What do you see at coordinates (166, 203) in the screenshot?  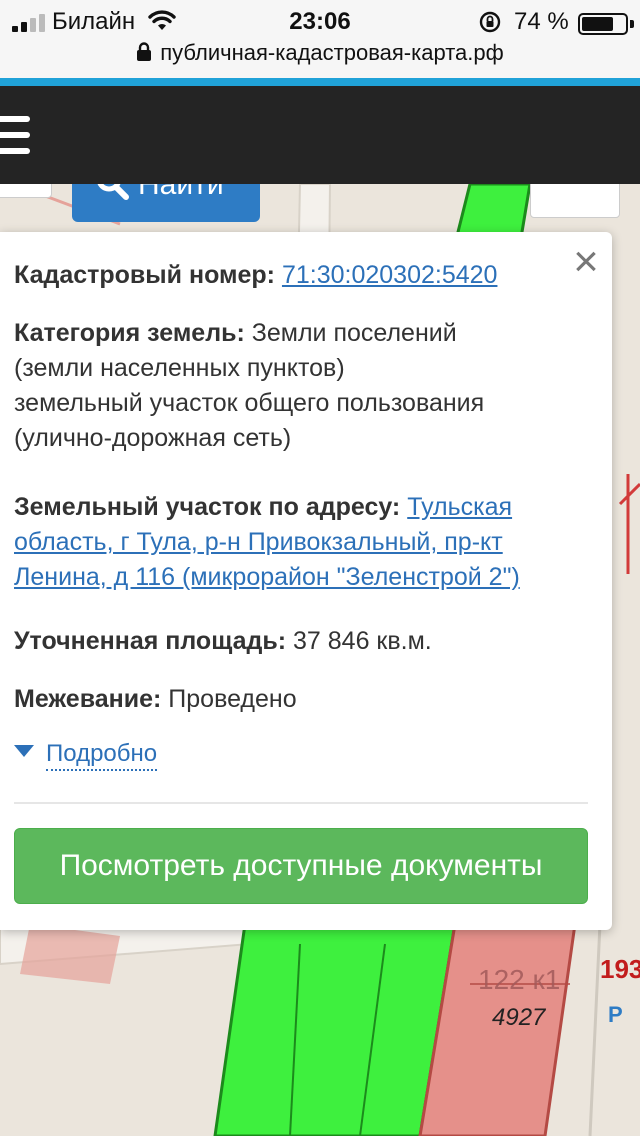 I see `map-search-button: Найти` at bounding box center [166, 203].